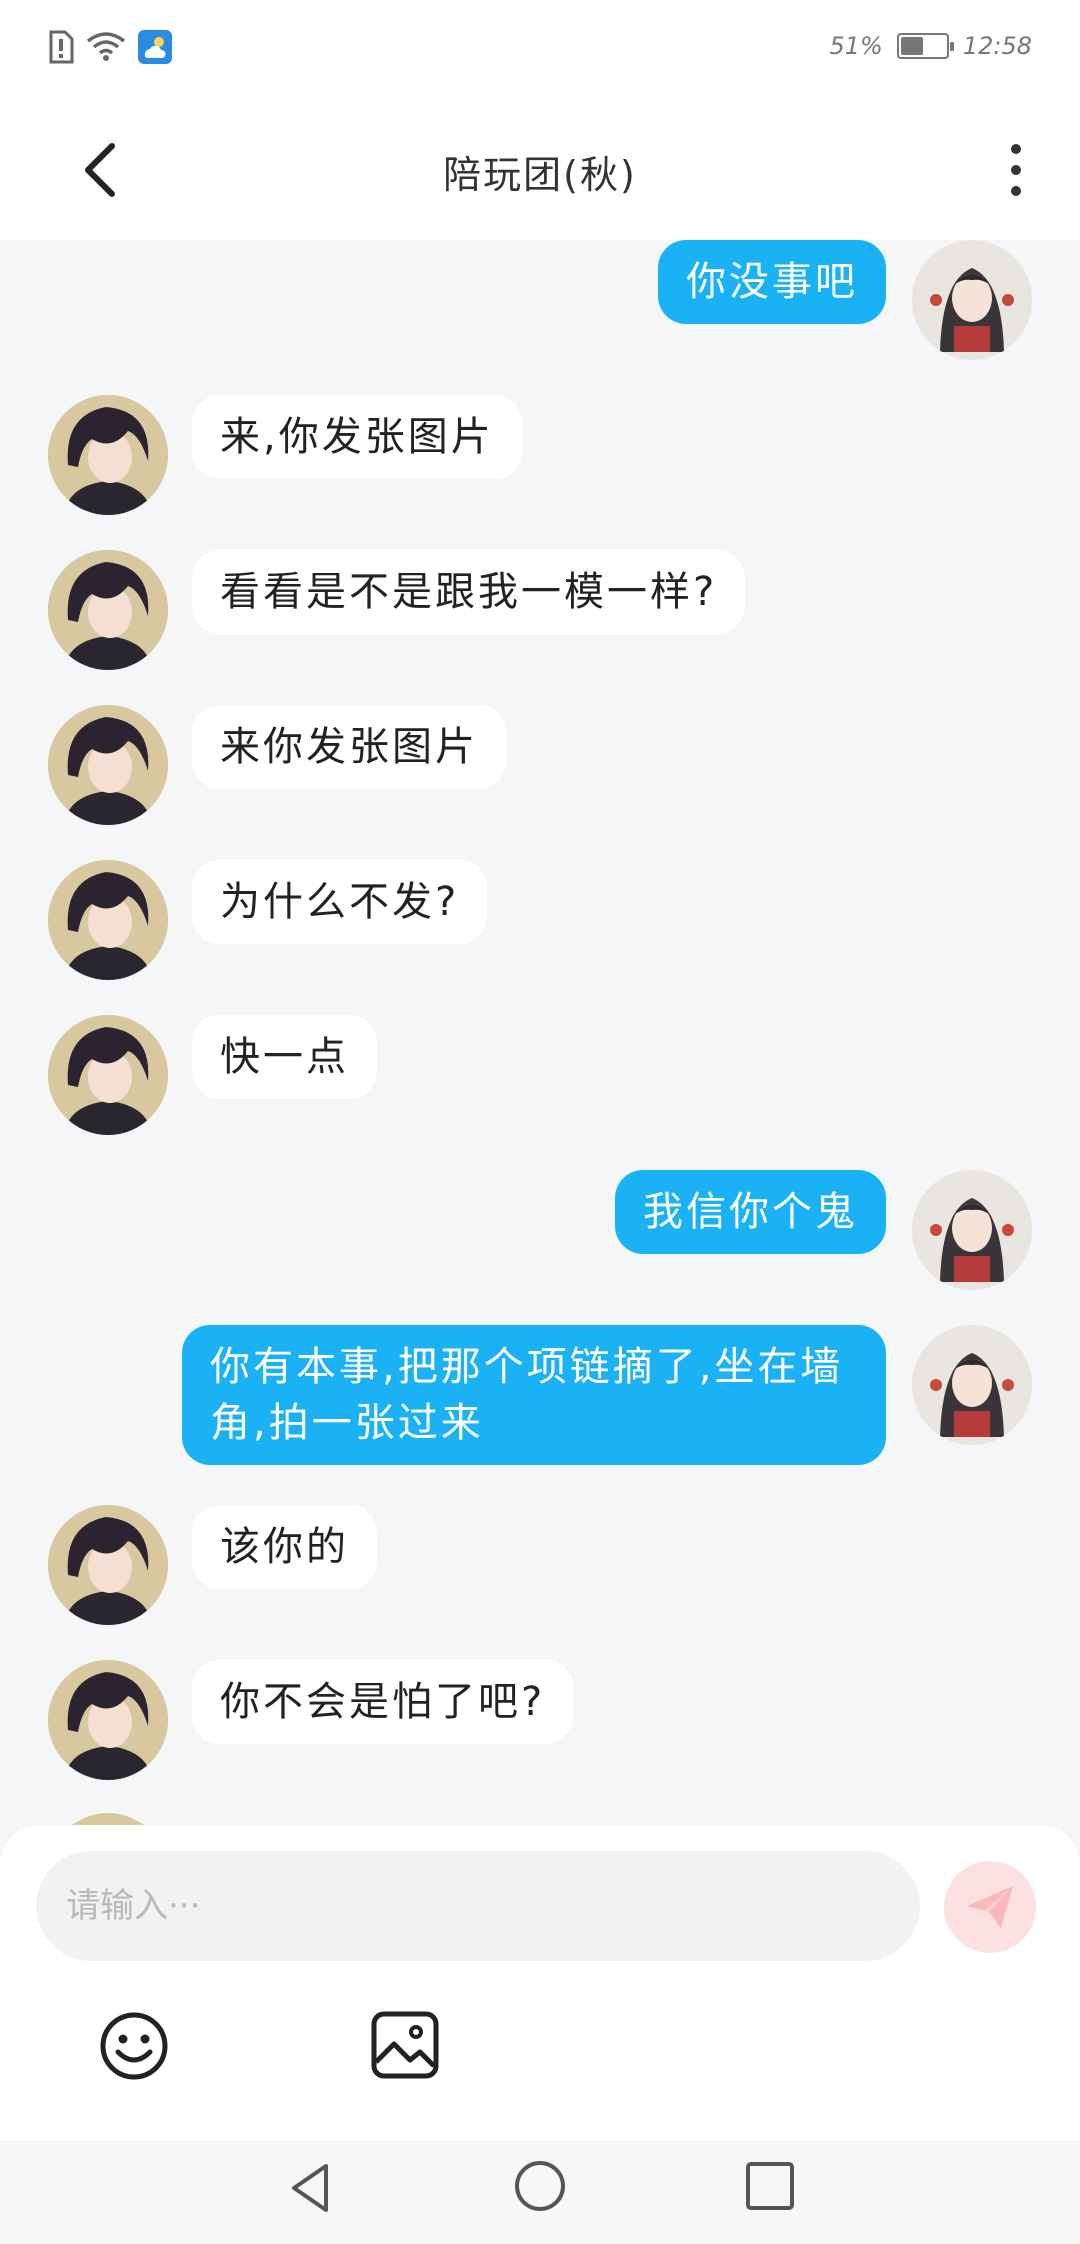 This screenshot has width=1080, height=2244. Describe the element at coordinates (997, 46) in the screenshot. I see `clock: 12:58` at that location.